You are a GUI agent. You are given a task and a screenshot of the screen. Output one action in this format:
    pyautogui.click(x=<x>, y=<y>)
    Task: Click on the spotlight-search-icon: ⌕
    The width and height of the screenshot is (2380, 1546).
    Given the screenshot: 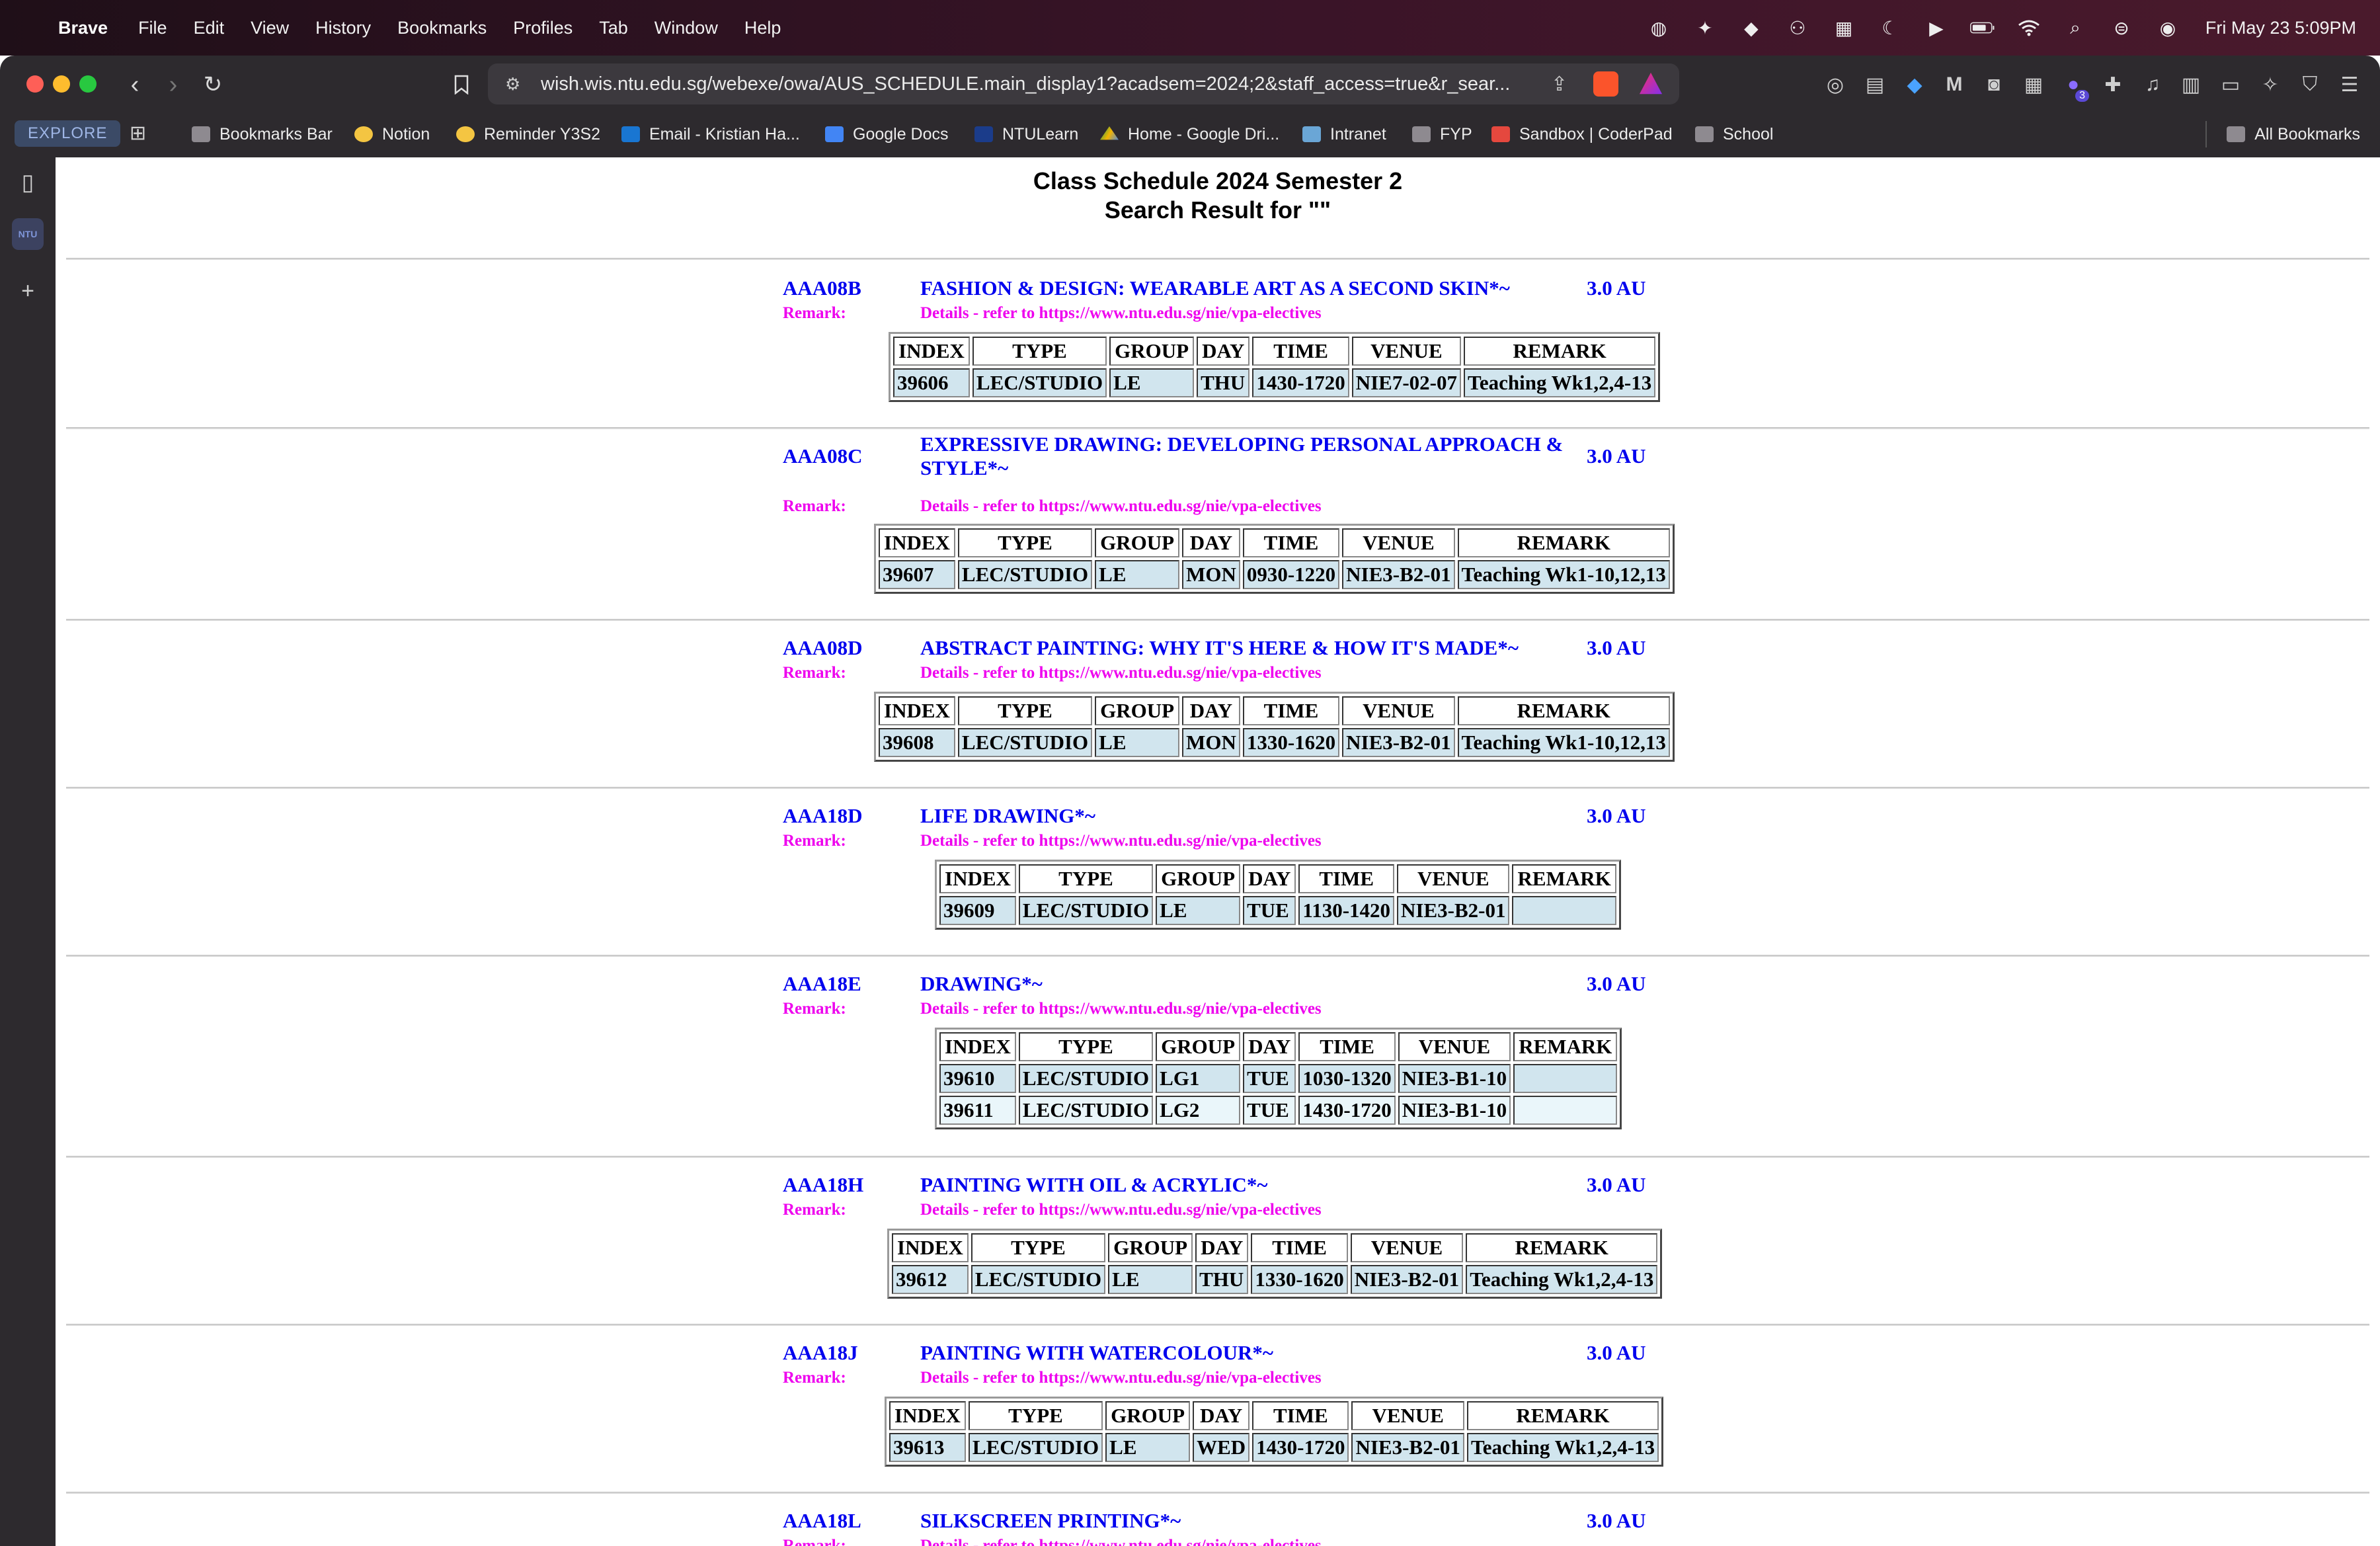 What is the action you would take?
    pyautogui.click(x=2075, y=28)
    